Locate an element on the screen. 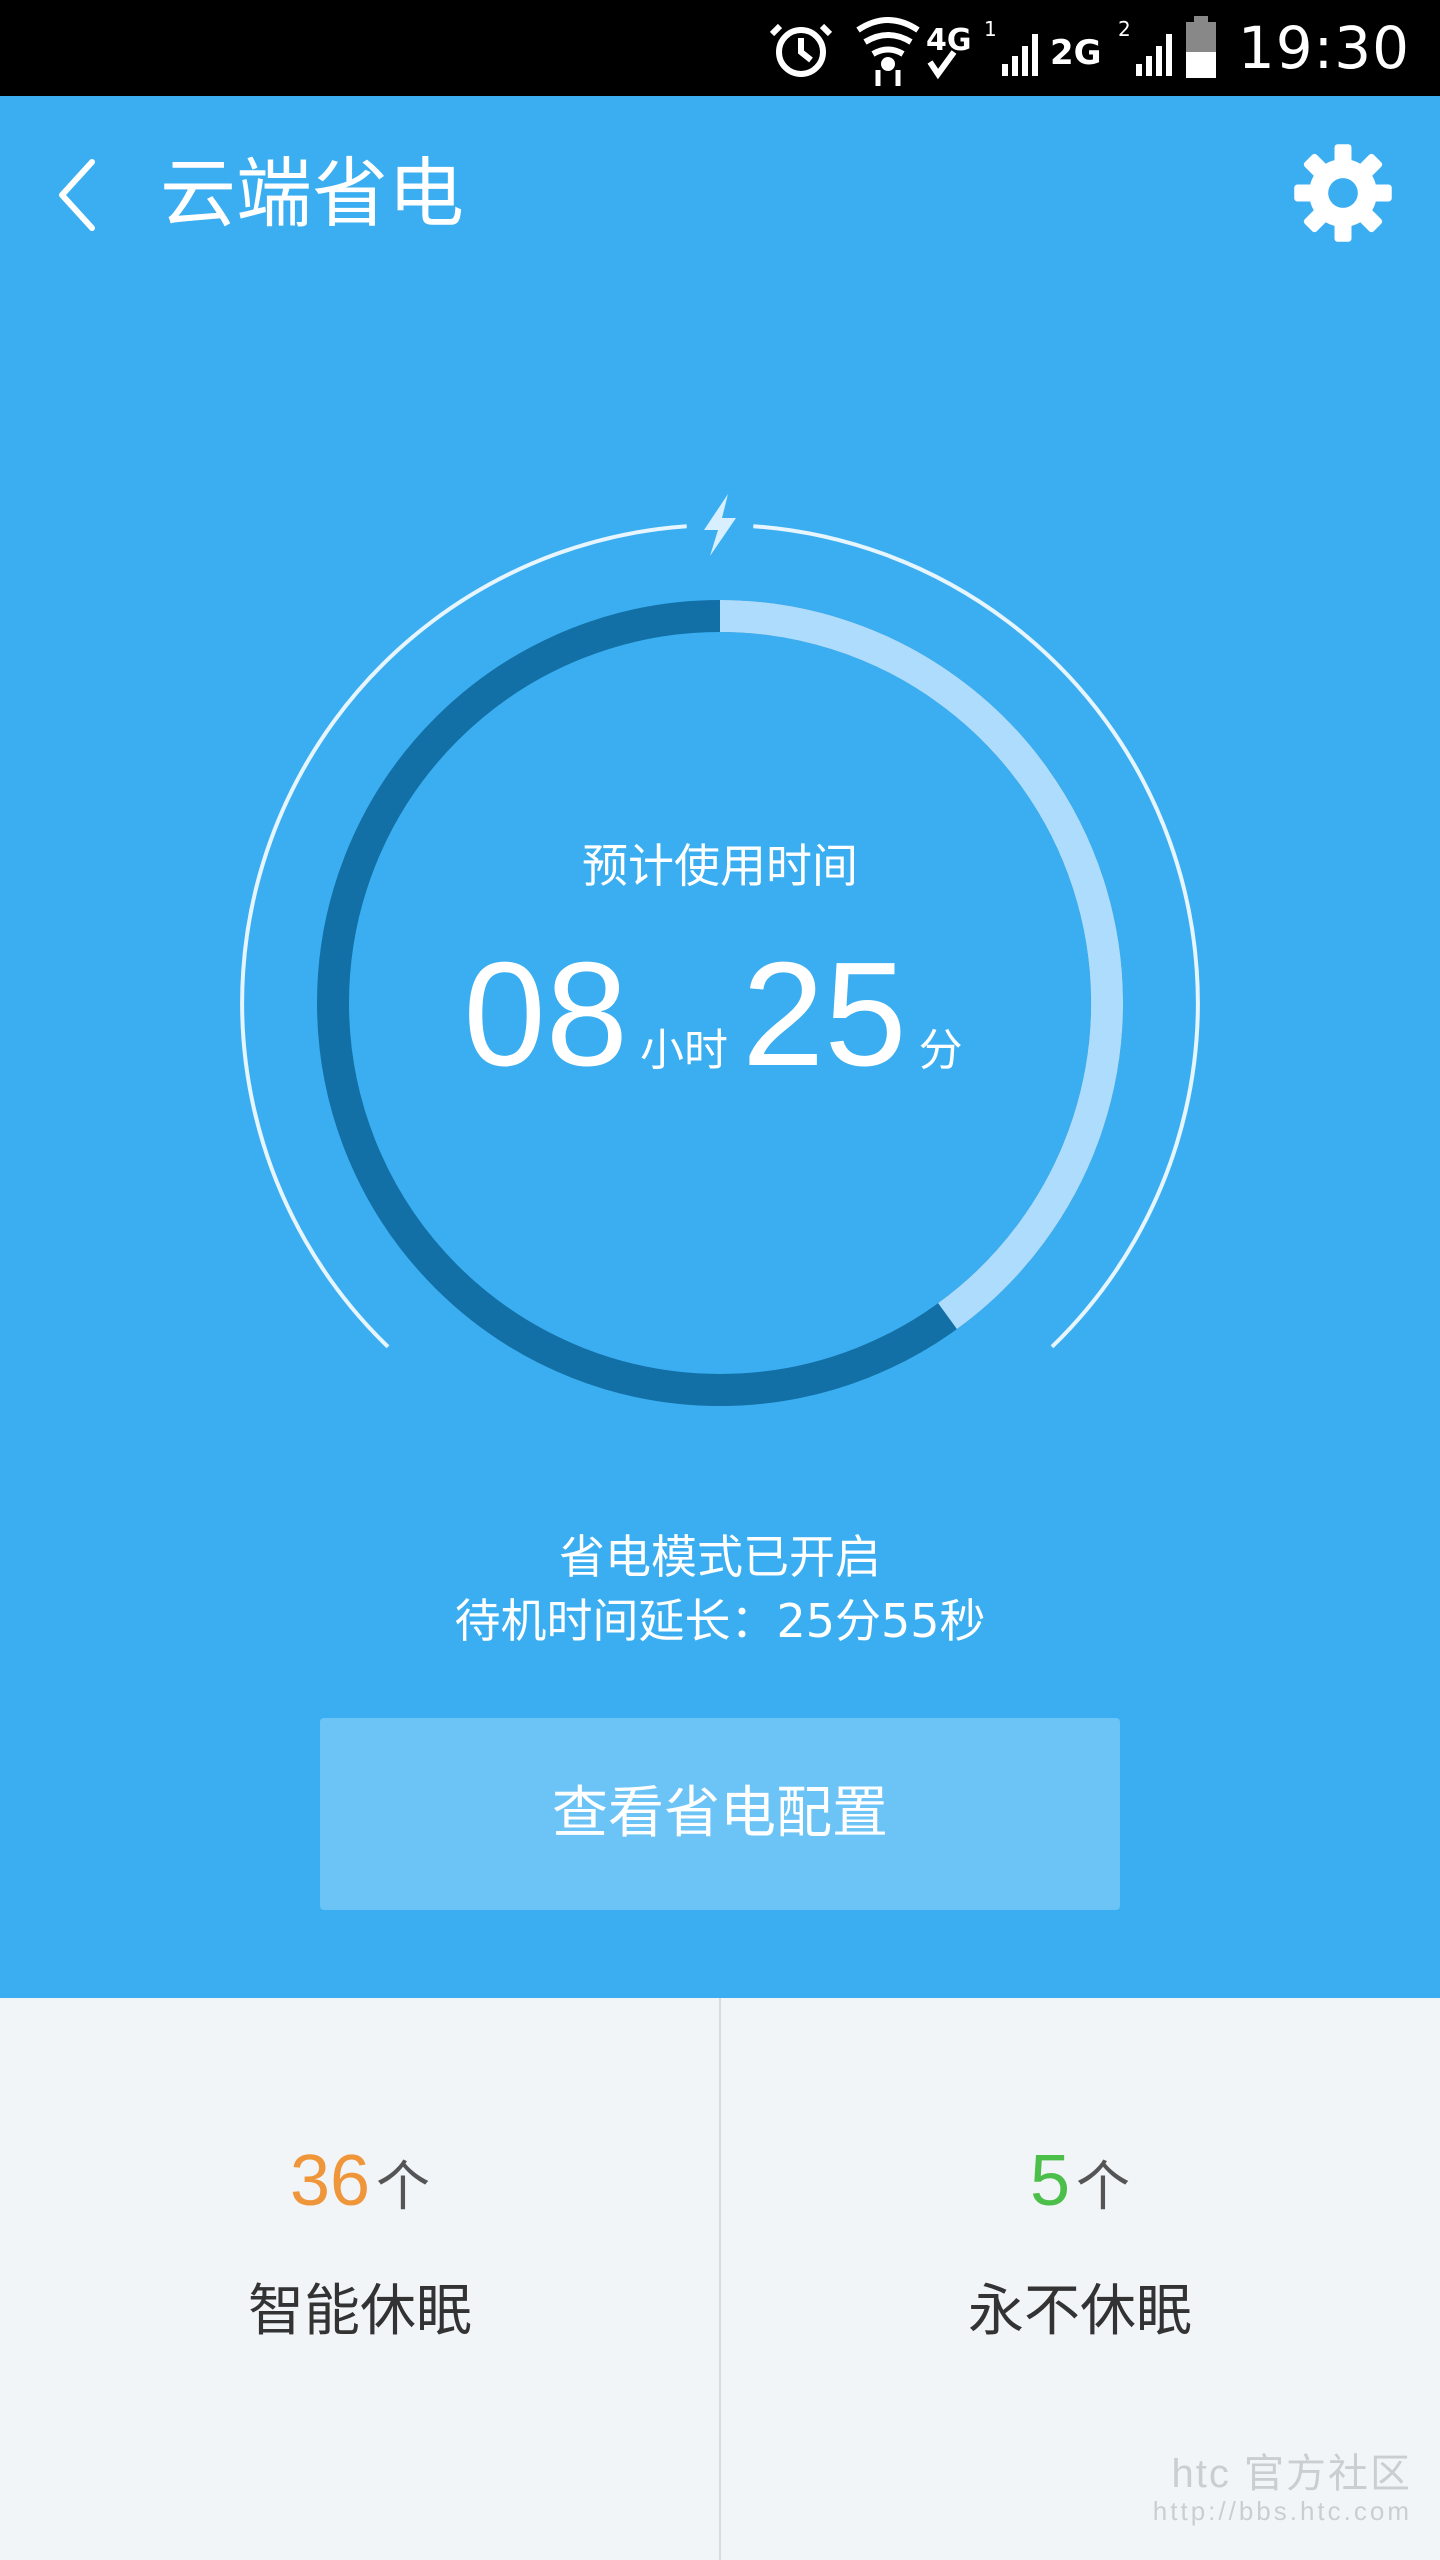 The width and height of the screenshot is (1440, 2560). gauge-label: 预计使用时间 is located at coordinates (720, 866).